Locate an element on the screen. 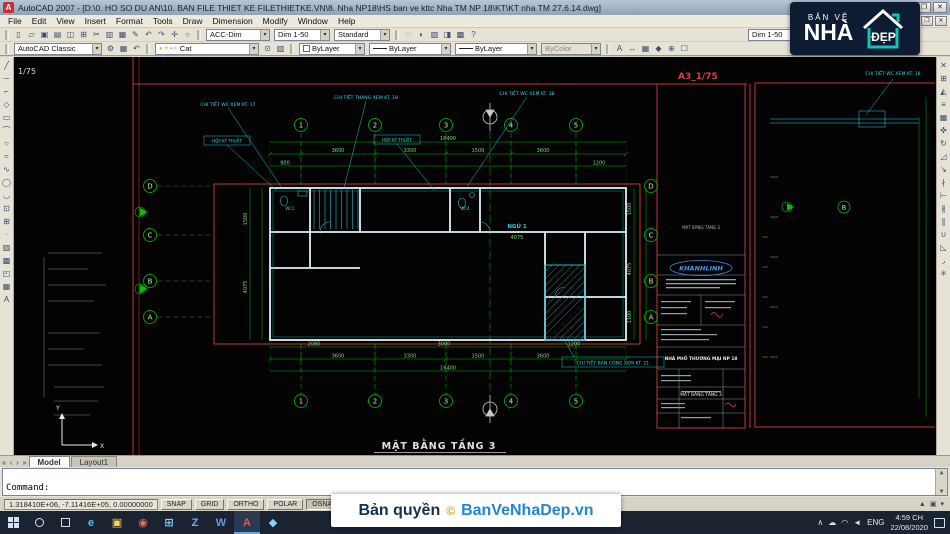 The width and height of the screenshot is (950, 534). toolbar-icon-join: ∪ is located at coordinates (943, 234).